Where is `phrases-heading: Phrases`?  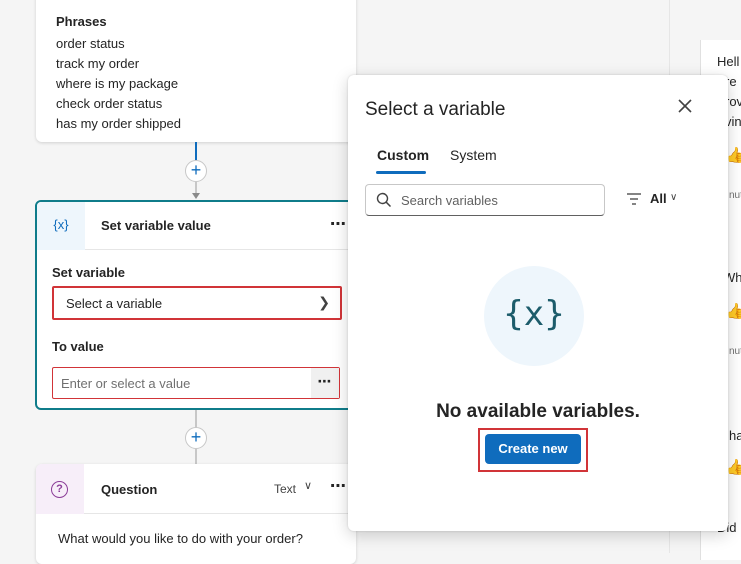 phrases-heading: Phrases is located at coordinates (81, 21).